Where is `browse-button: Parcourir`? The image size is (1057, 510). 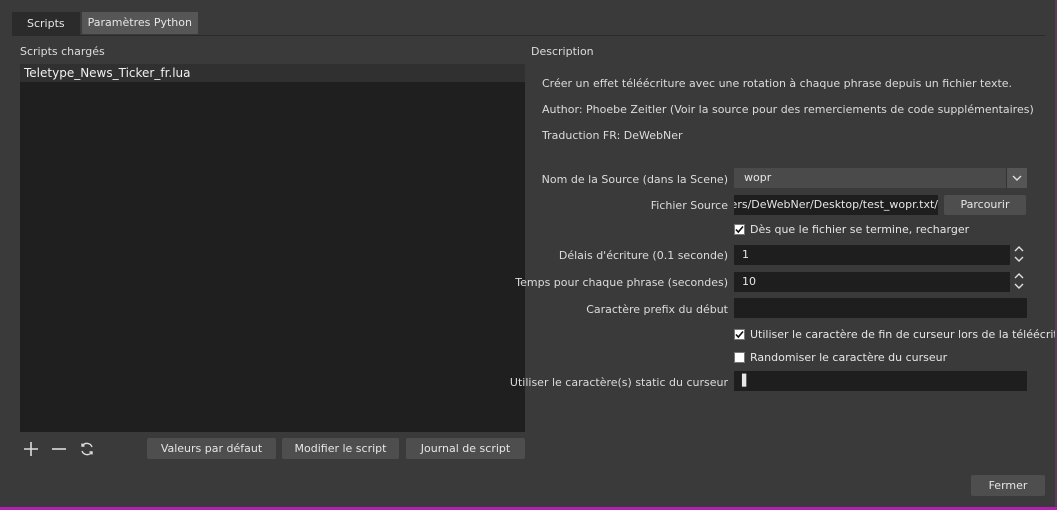
browse-button: Parcourir is located at coordinates (985, 205).